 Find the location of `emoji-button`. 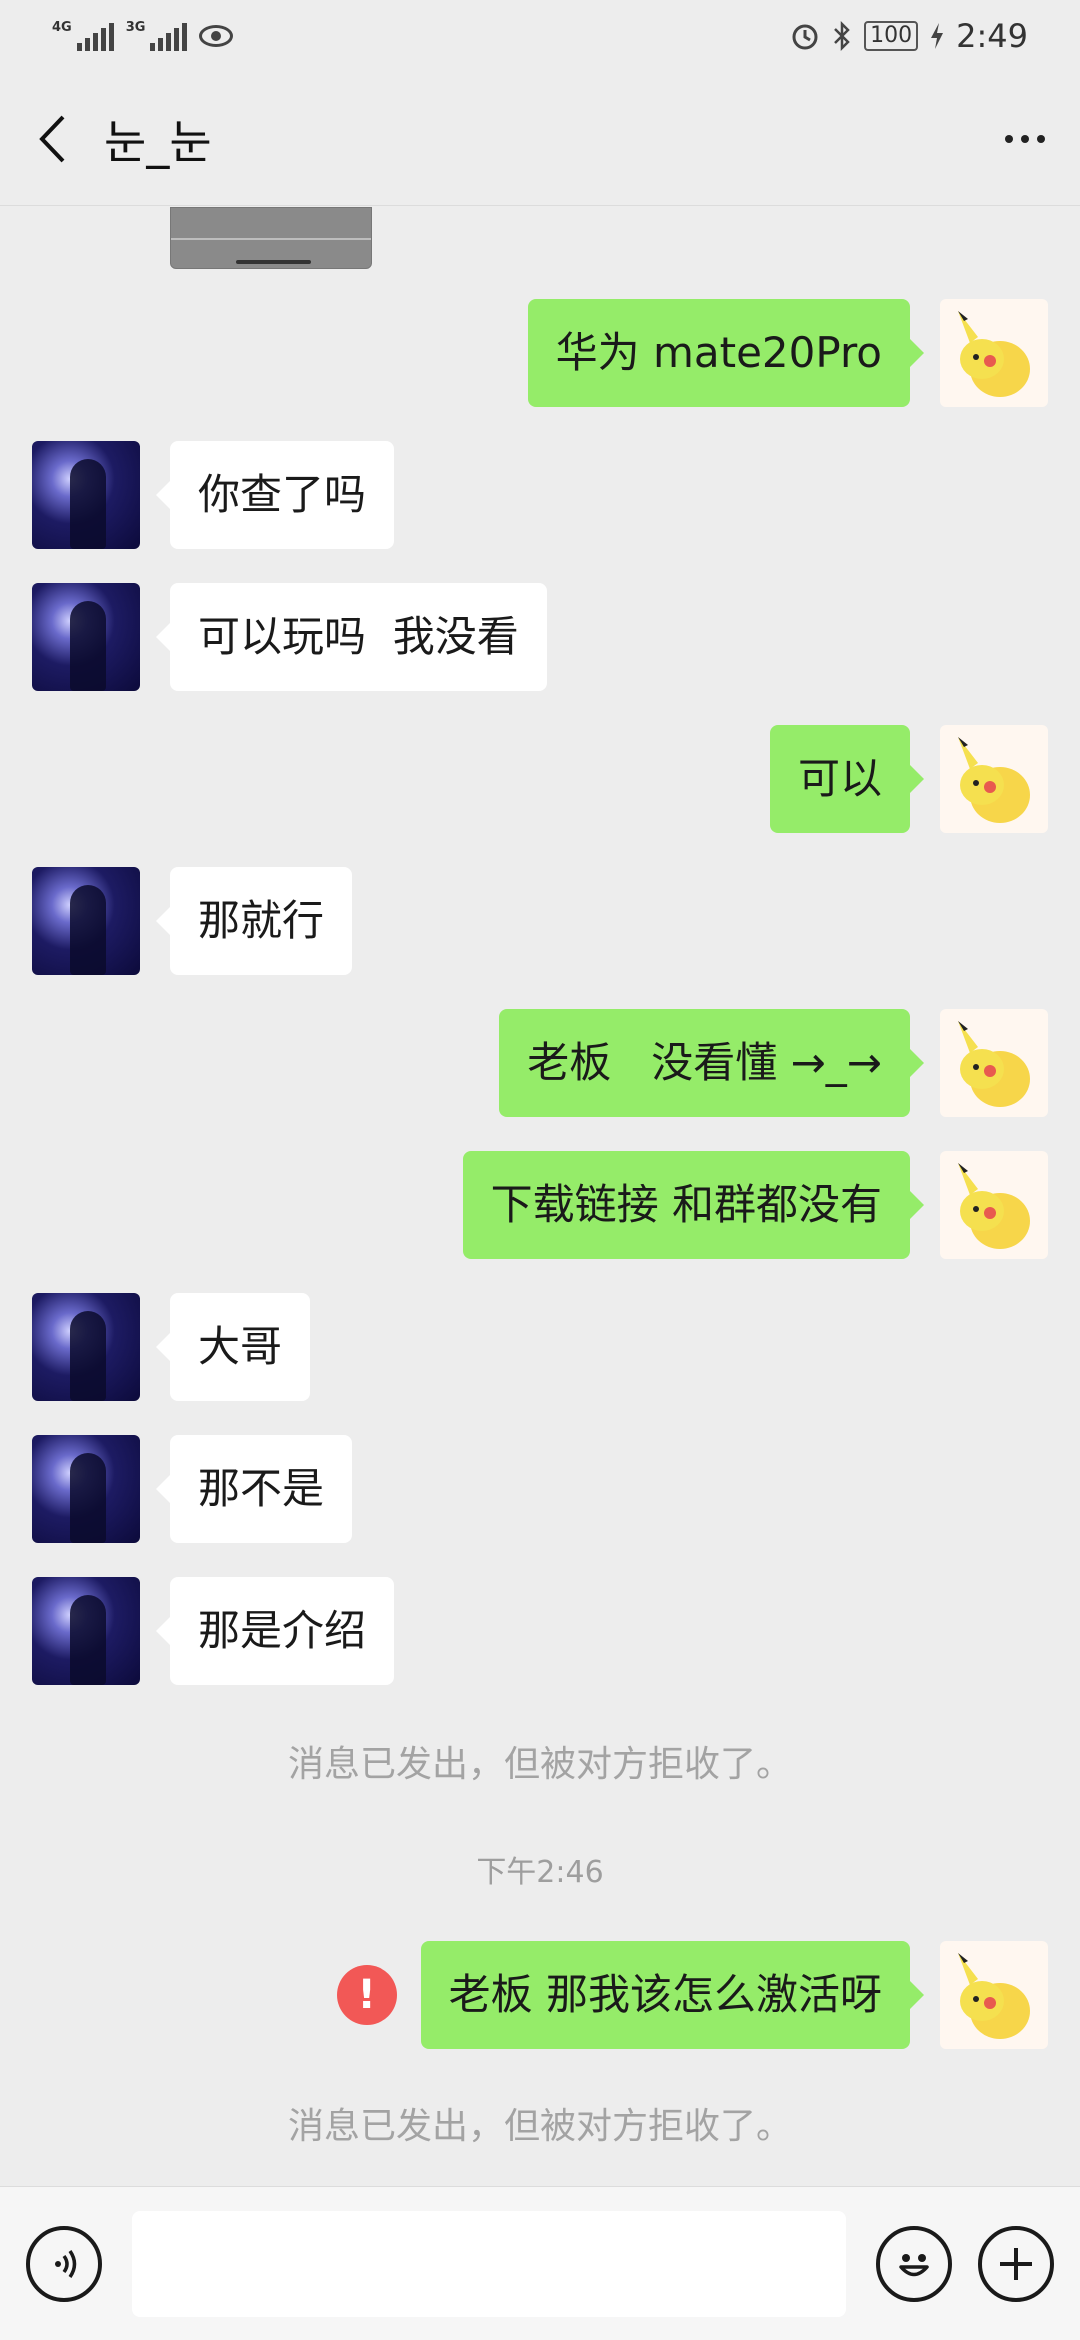

emoji-button is located at coordinates (914, 2263).